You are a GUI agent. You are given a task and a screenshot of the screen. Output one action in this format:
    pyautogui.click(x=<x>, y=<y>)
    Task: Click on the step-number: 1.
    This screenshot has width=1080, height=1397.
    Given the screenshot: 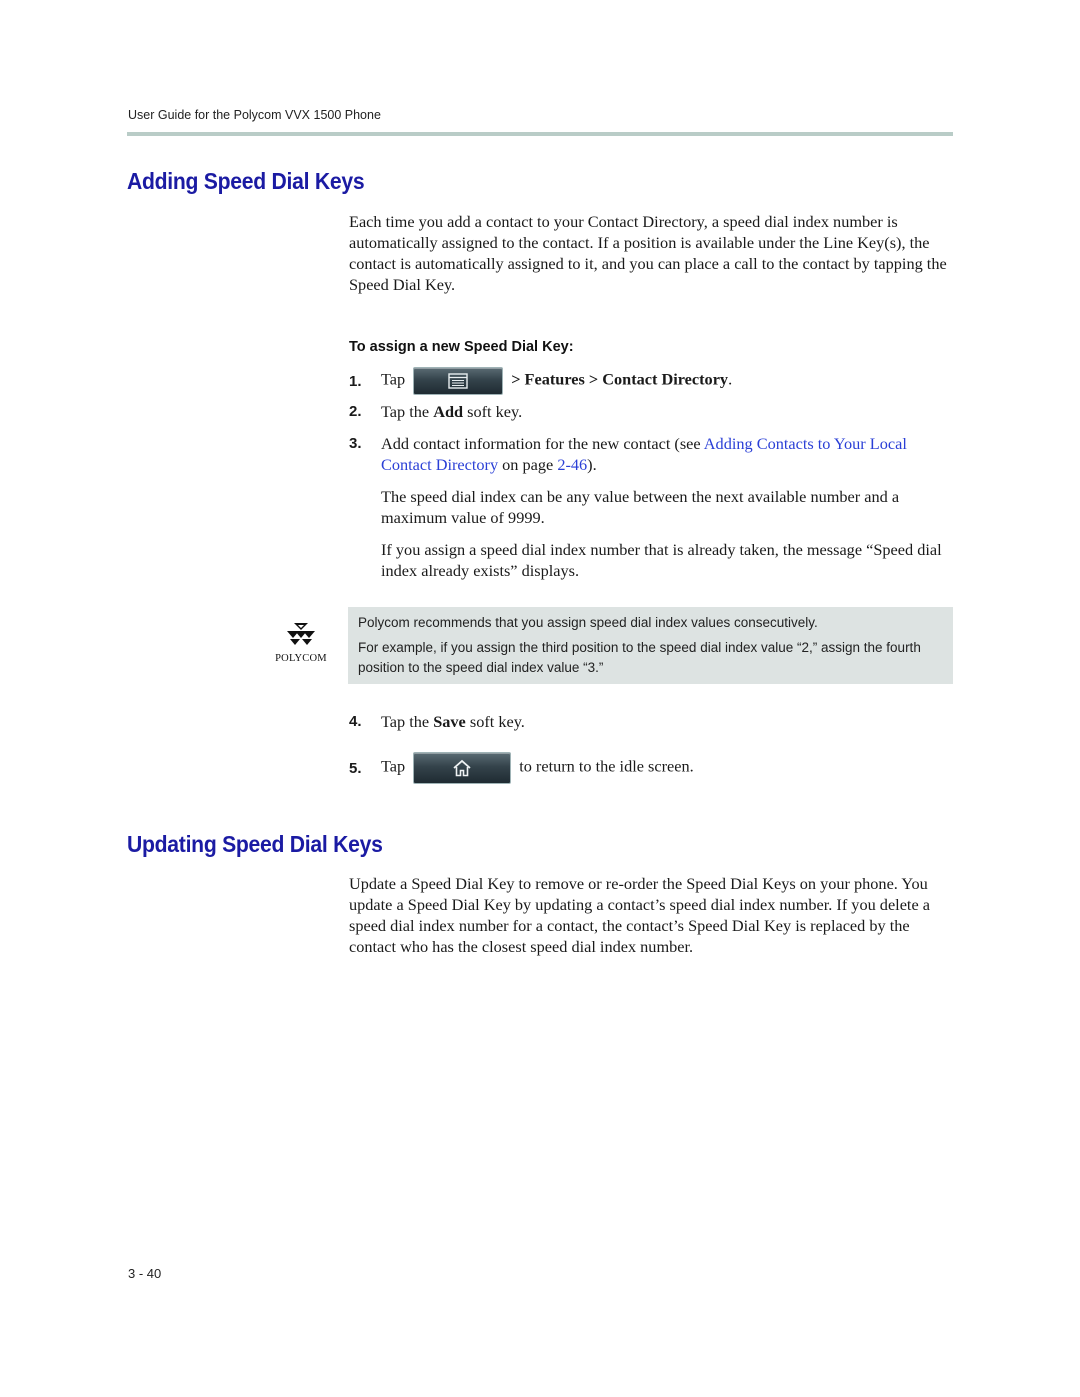 What is the action you would take?
    pyautogui.click(x=355, y=381)
    